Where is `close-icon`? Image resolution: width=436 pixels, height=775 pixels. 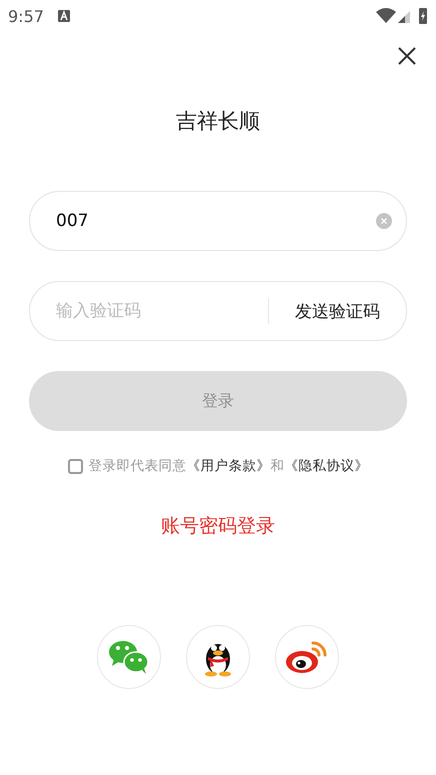 close-icon is located at coordinates (407, 56).